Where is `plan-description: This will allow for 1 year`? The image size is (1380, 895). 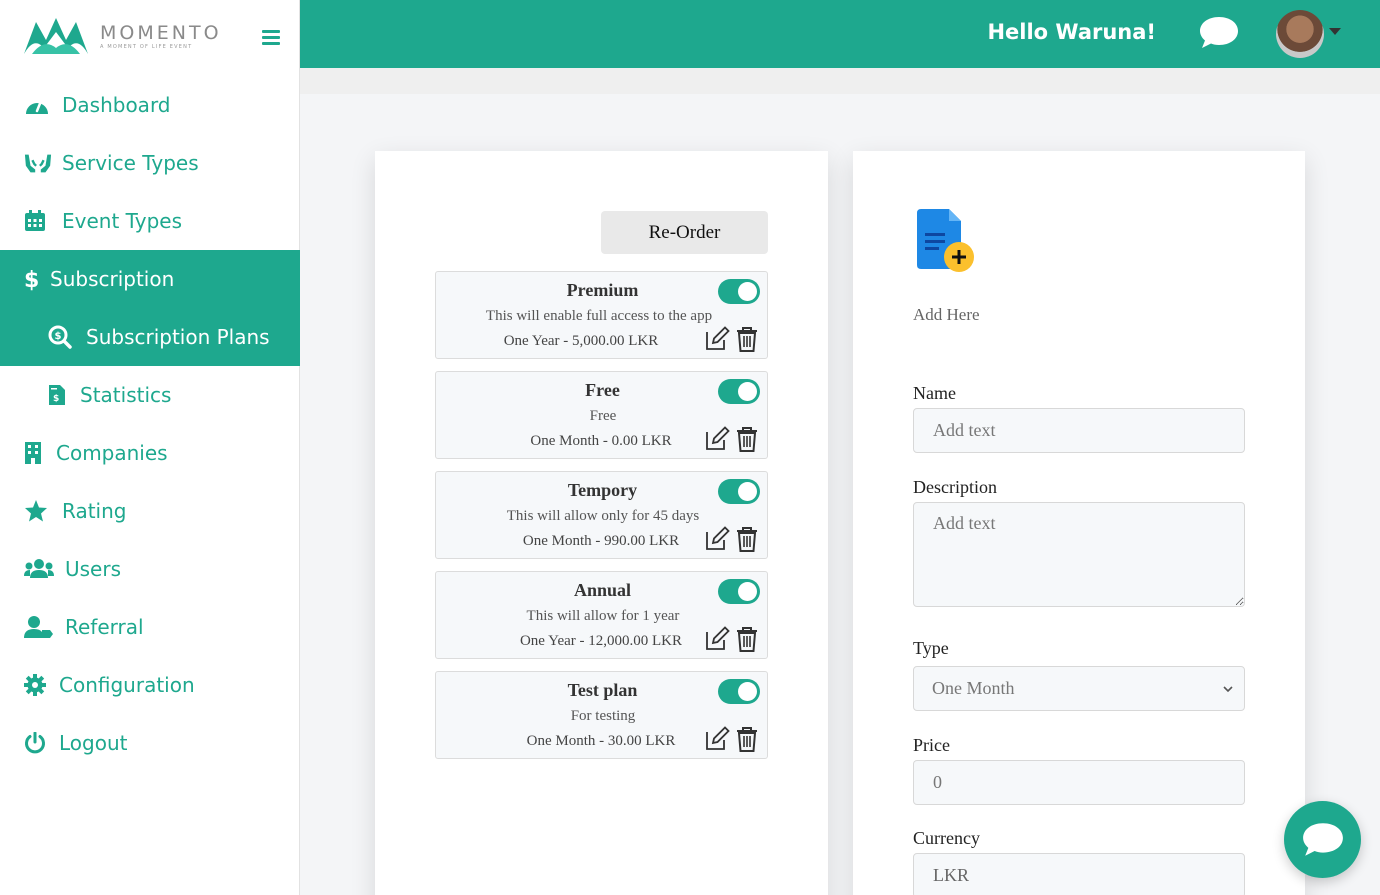
plan-description: This will allow for 1 year is located at coordinates (603, 616).